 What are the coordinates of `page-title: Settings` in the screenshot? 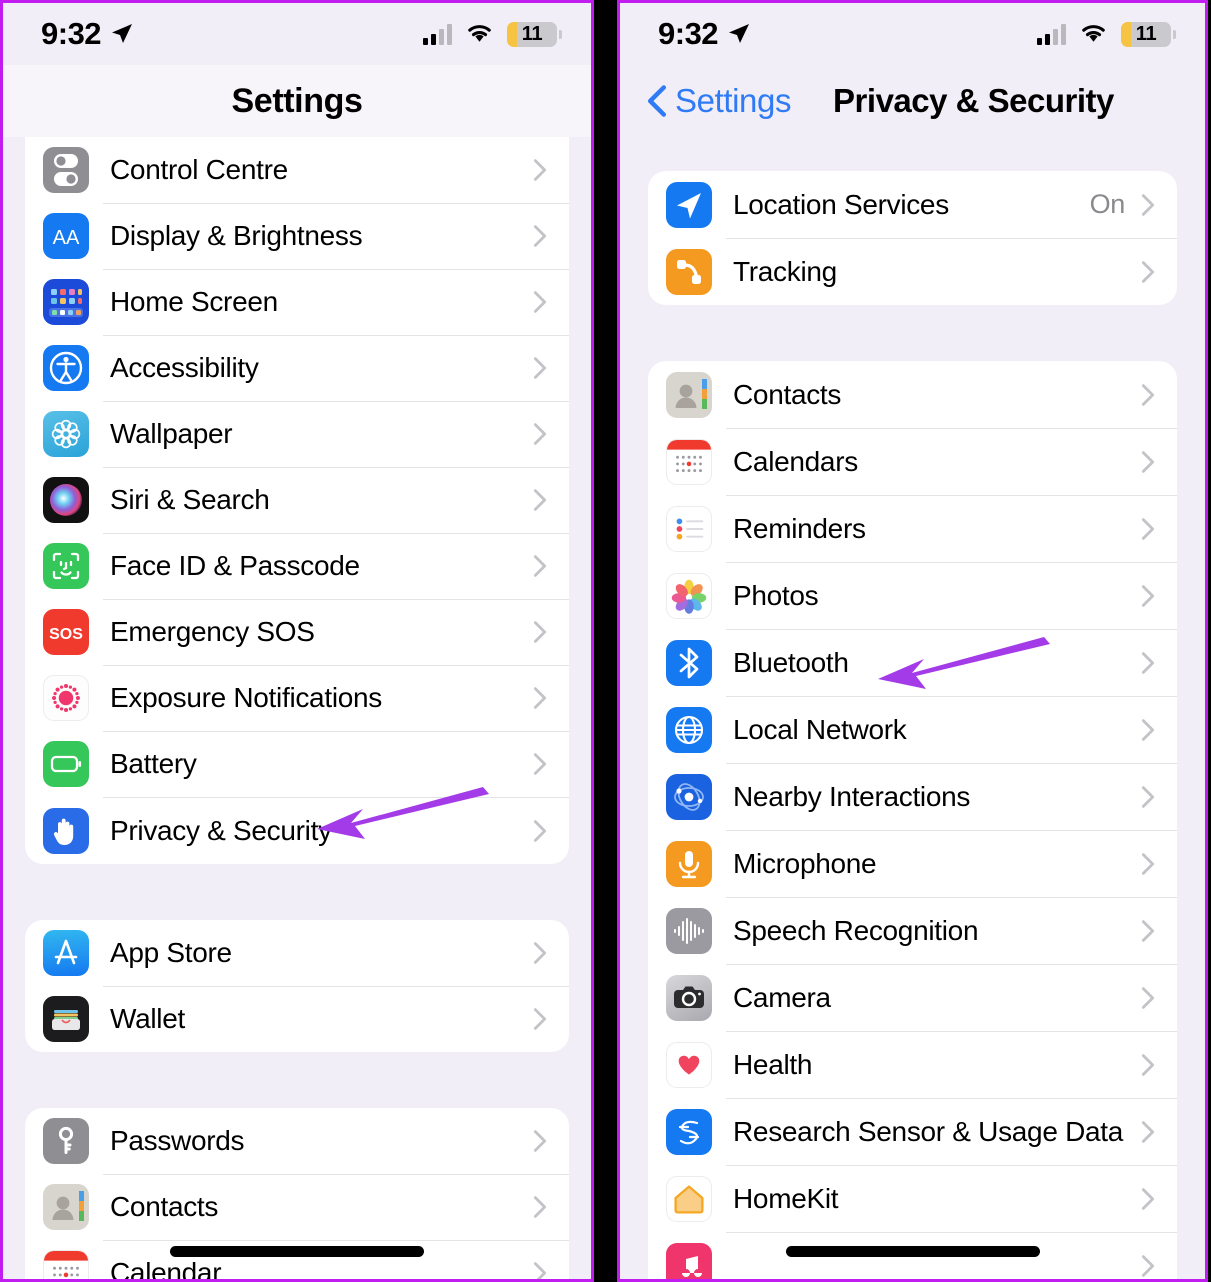 It's located at (297, 100).